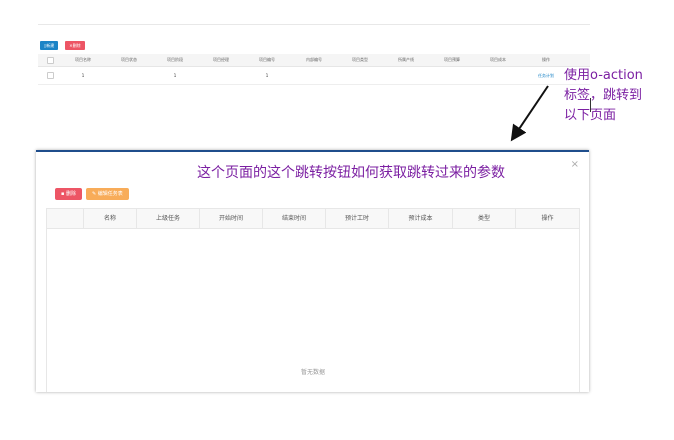  What do you see at coordinates (312, 372) in the screenshot?
I see `empty-state-text: 暂无数据` at bounding box center [312, 372].